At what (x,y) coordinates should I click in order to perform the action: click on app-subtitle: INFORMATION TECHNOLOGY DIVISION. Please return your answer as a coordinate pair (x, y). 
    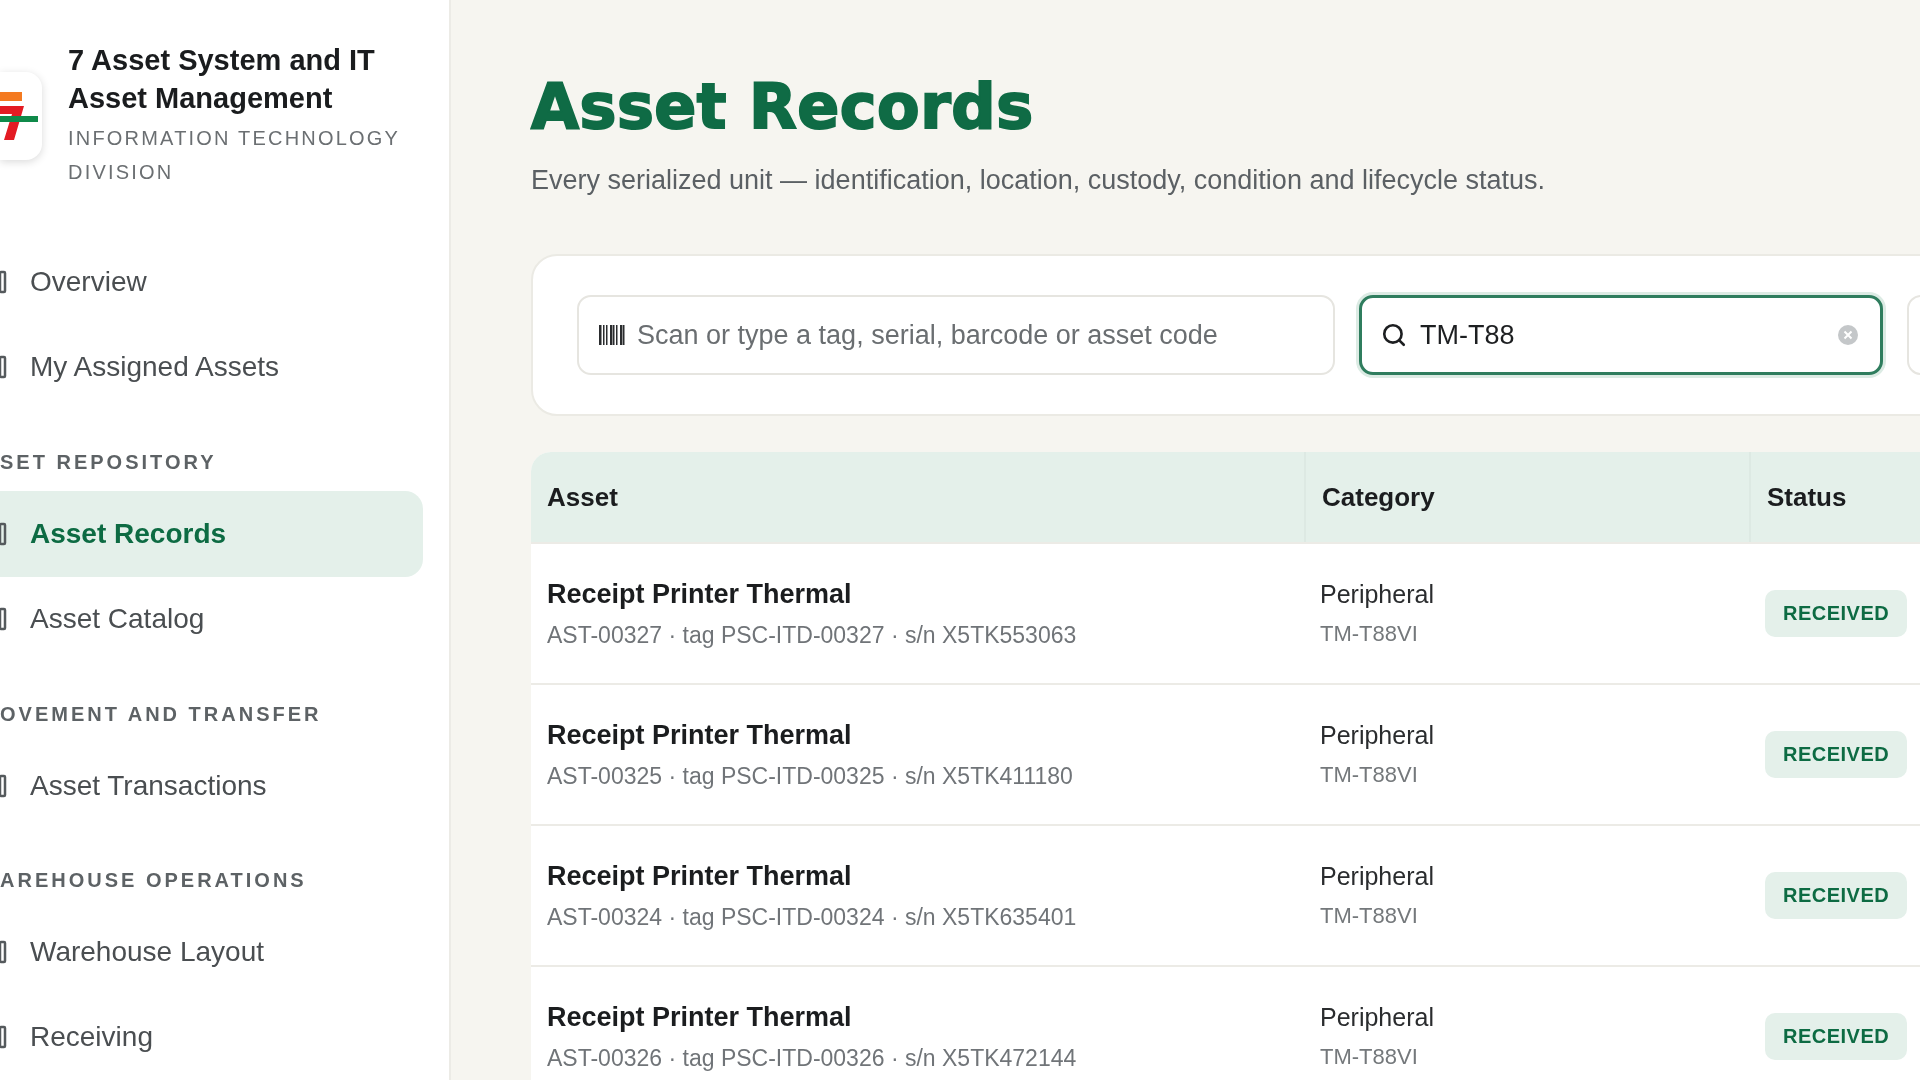
    Looking at the image, I should click on (234, 156).